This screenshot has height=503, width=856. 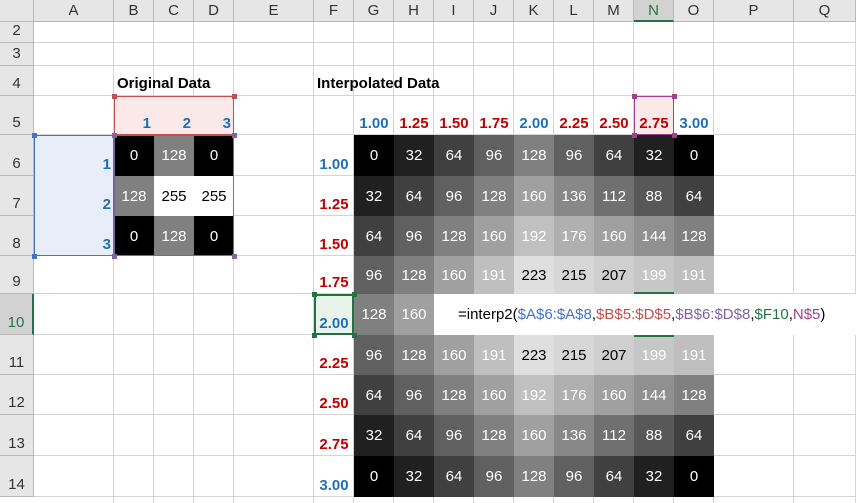 I want to click on column-header-o: O, so click(x=694, y=11).